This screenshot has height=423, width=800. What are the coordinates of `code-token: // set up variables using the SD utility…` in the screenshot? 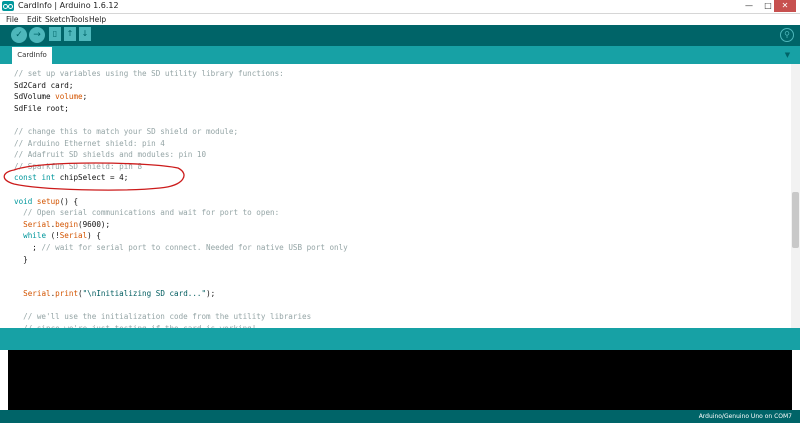 It's located at (149, 73).